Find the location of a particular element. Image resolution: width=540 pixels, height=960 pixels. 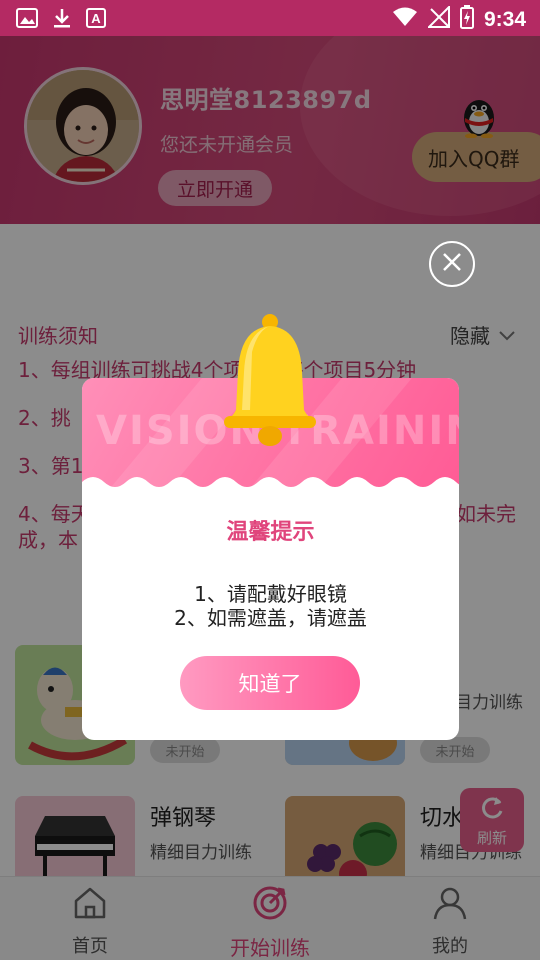

clock-time: 9:34 is located at coordinates (504, 19).